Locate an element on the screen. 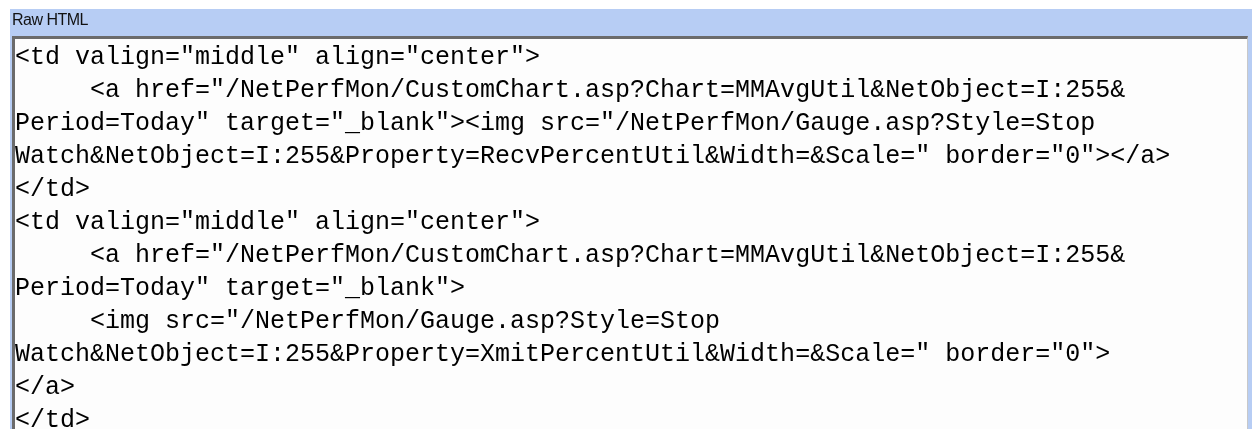 This screenshot has width=1254, height=429. code-line: Watch&NetObject=I:255&Property=XmitPercentUtil&Width=&Scale=" border="0"> is located at coordinates (563, 355).